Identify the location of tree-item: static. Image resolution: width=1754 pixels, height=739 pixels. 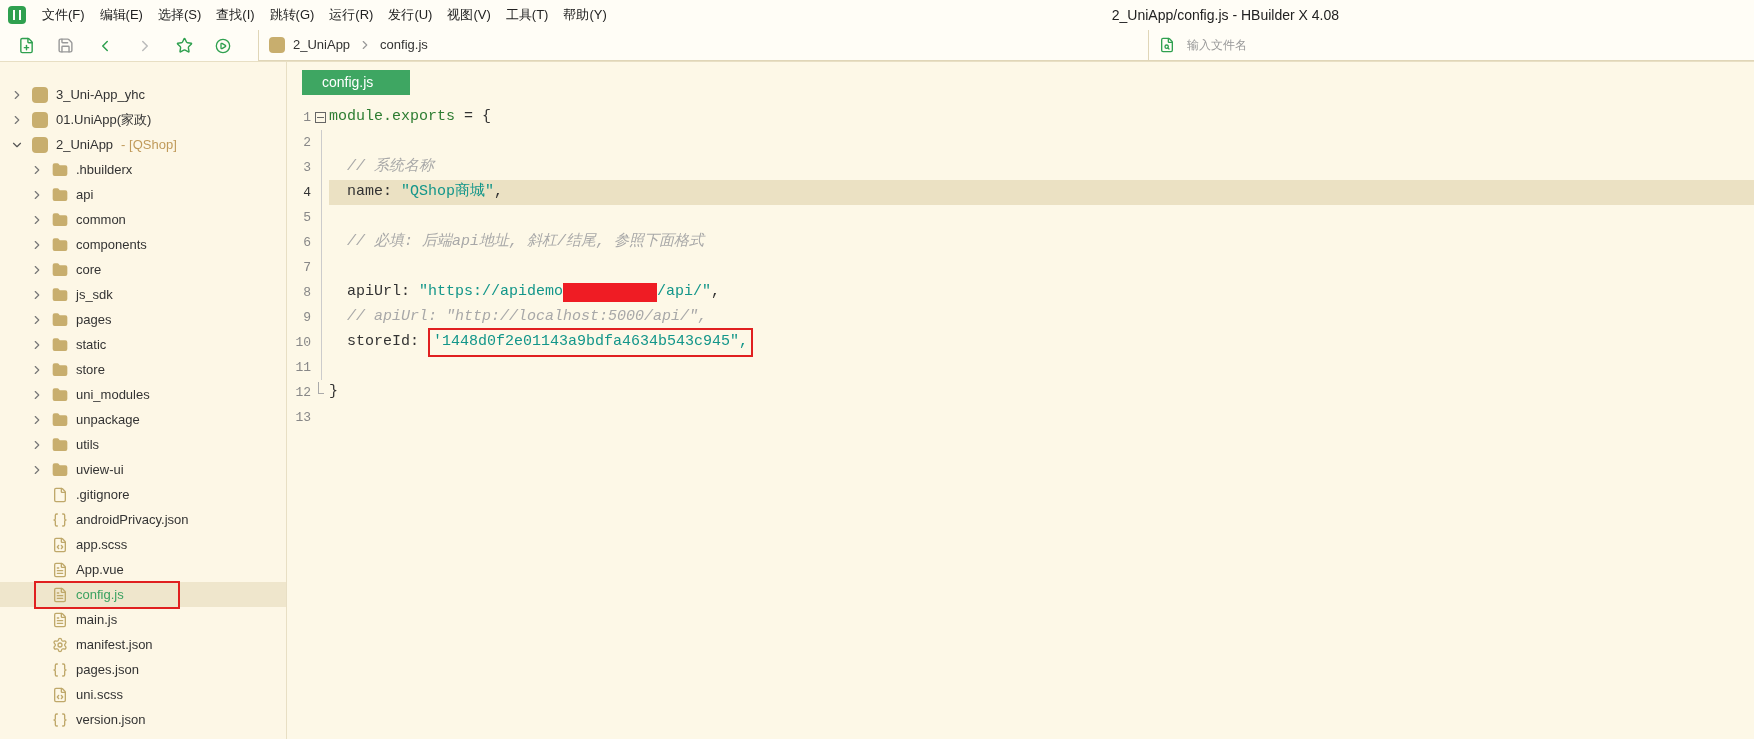
(143, 344).